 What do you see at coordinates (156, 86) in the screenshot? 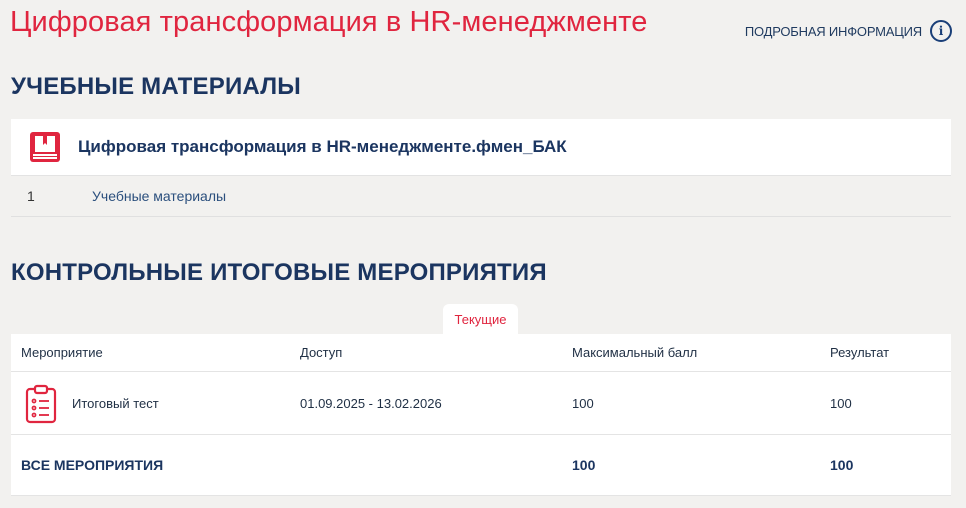
I see `materials-section-title: УЧЕБНЫЕ МАТЕРИАЛЫ` at bounding box center [156, 86].